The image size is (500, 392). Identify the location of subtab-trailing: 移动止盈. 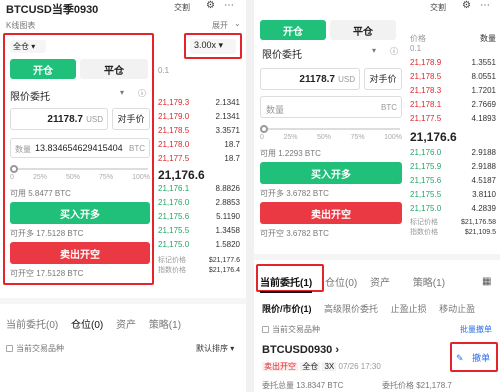
(457, 309).